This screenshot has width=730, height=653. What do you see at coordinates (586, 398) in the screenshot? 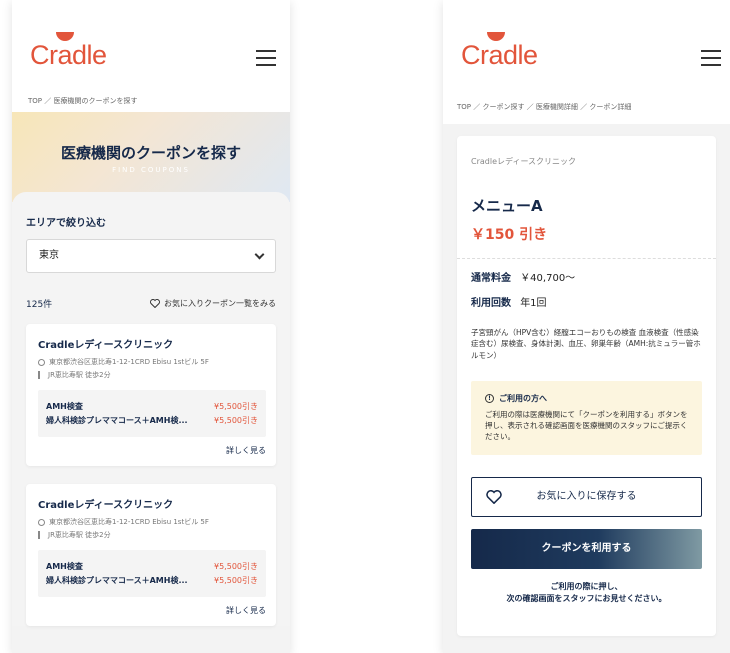
I see `notice-title: ! ご利用の方へ` at bounding box center [586, 398].